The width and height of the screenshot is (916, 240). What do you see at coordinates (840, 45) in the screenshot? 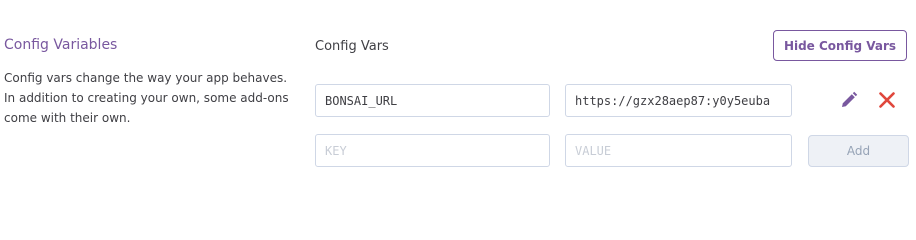
I see `hide-config-vars-button: Hide Config Vars` at bounding box center [840, 45].